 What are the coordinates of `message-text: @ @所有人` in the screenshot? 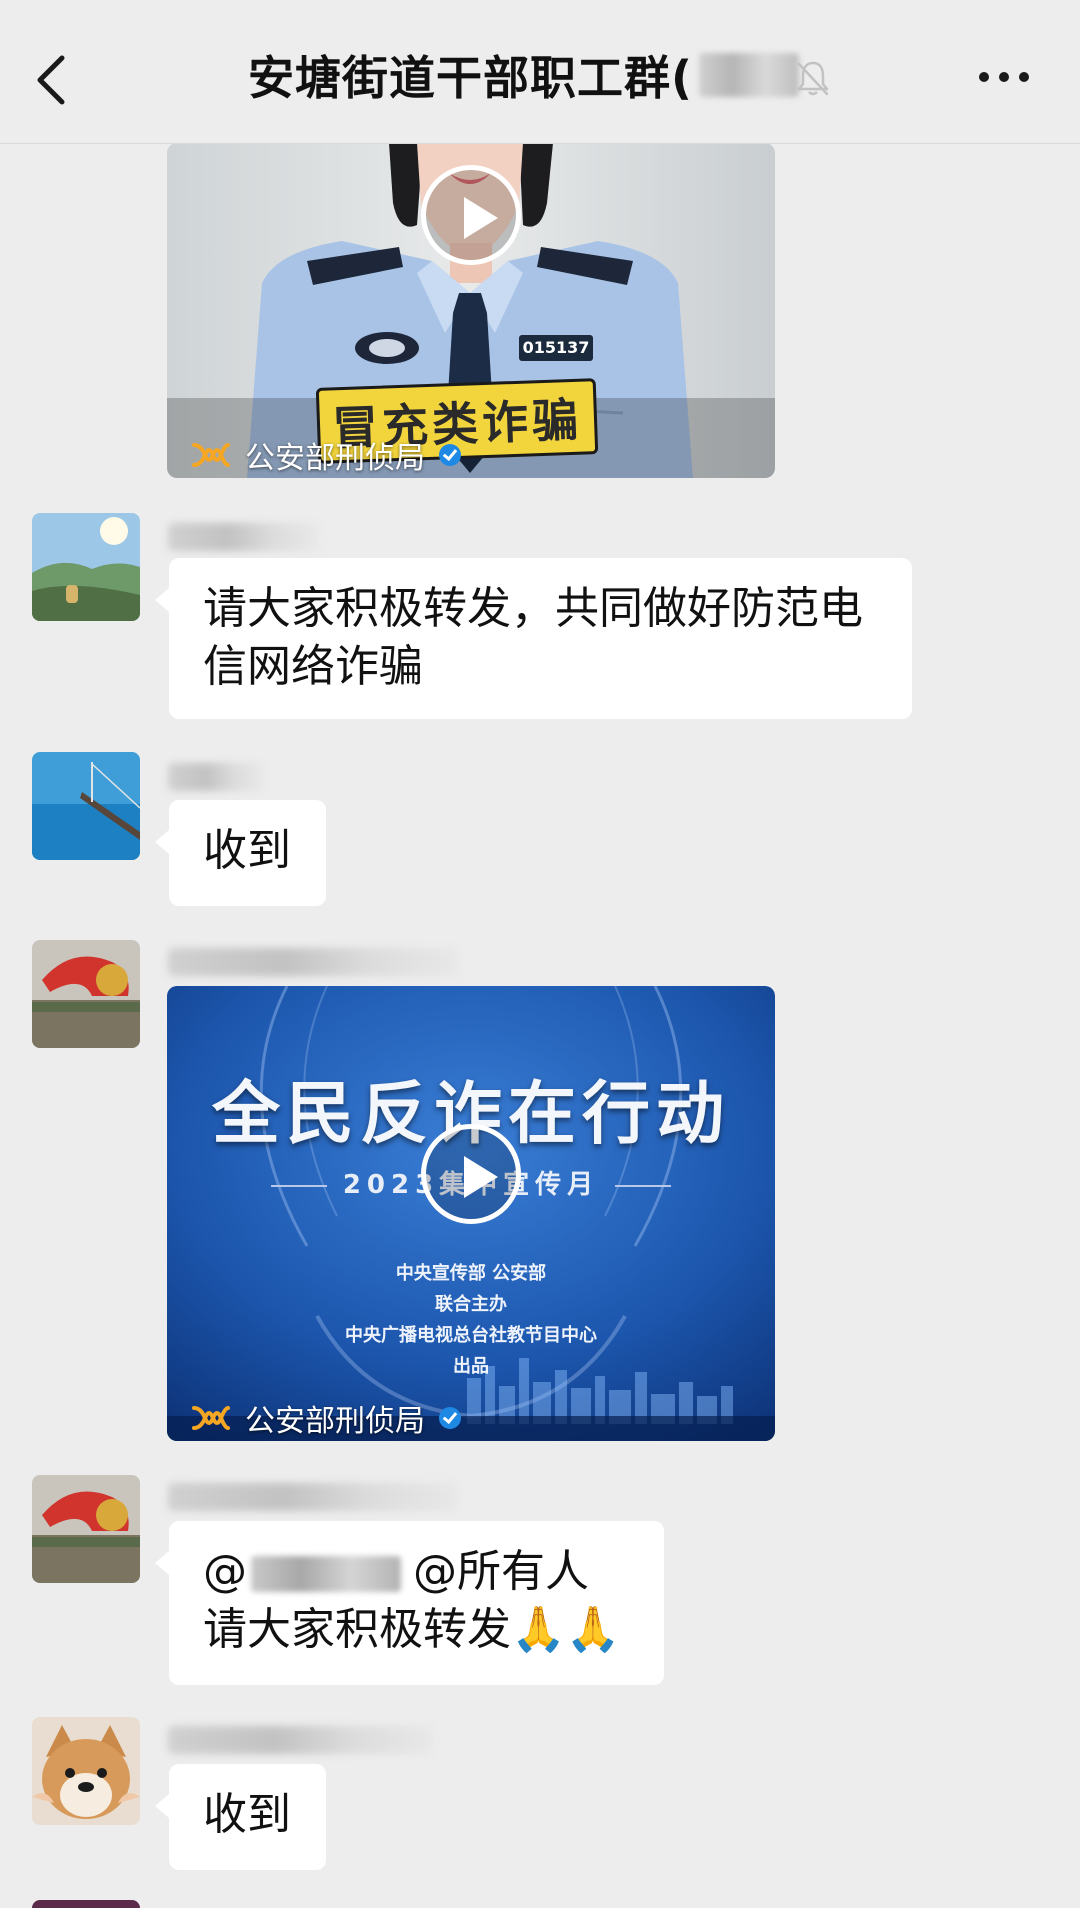 It's located at (416, 1572).